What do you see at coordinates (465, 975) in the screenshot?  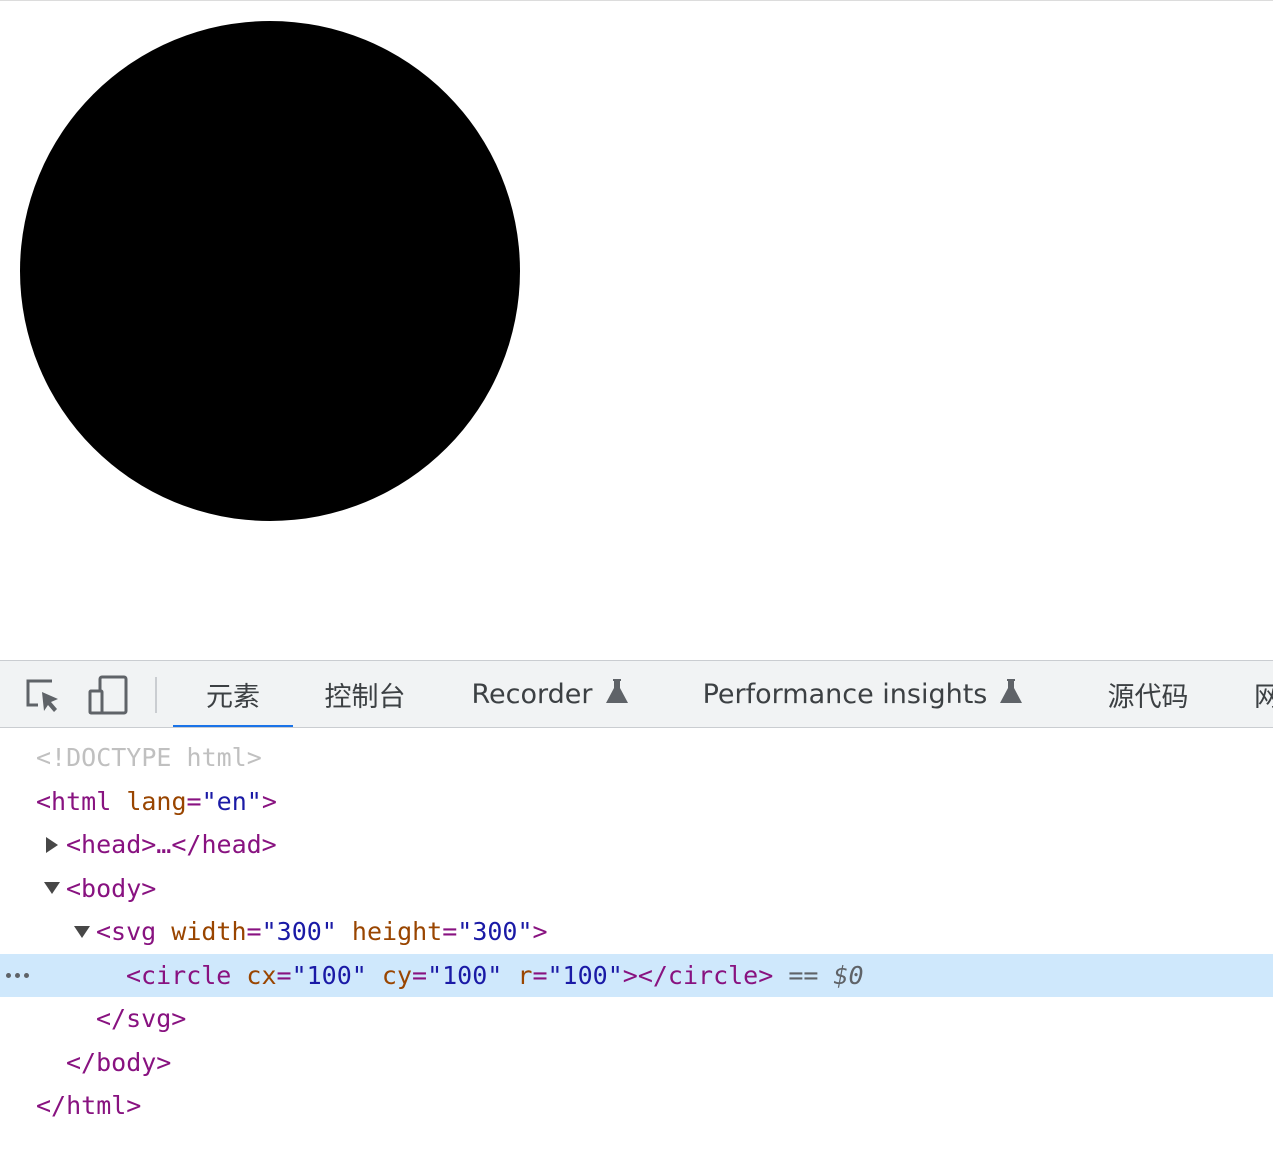 I see `cy-attr-value: "100"` at bounding box center [465, 975].